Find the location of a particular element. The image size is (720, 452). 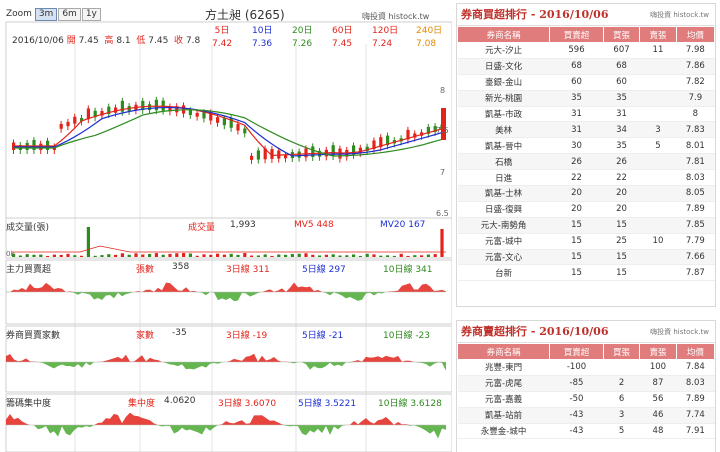

buy-cell: 68 is located at coordinates (621, 66).